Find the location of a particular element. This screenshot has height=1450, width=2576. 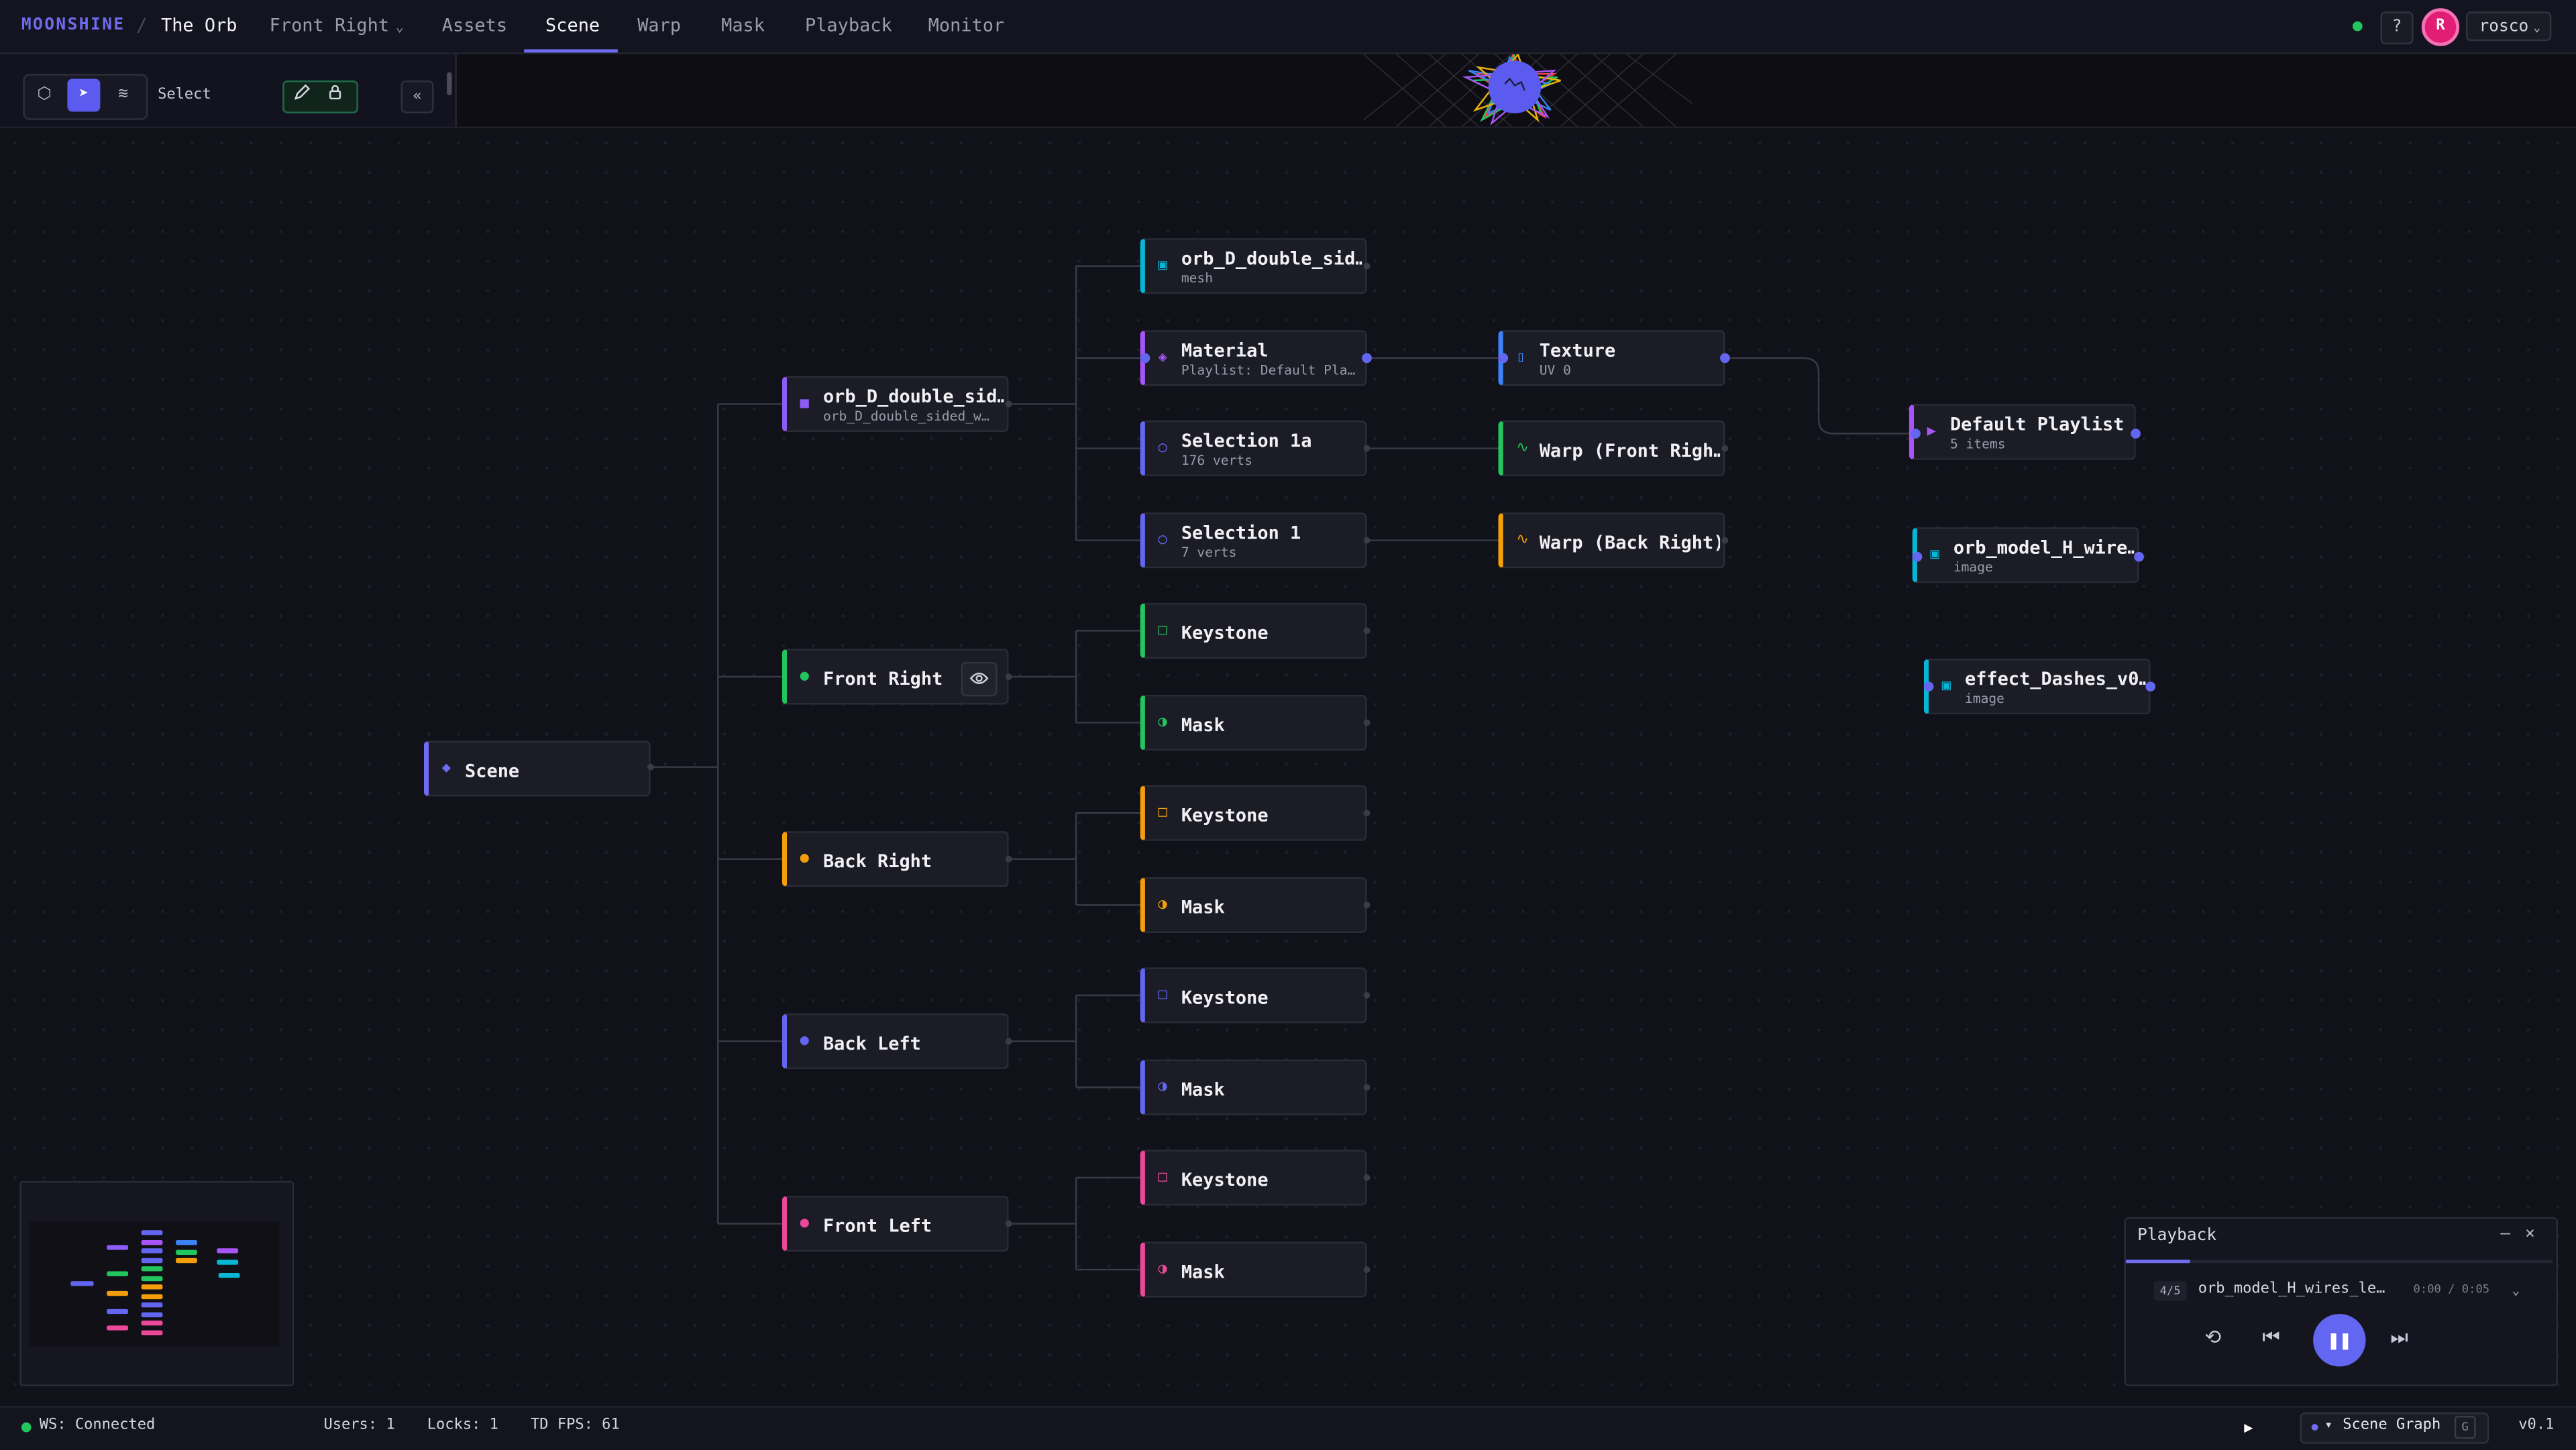

skip-previous-icon: ⏮ is located at coordinates (2270, 1337).